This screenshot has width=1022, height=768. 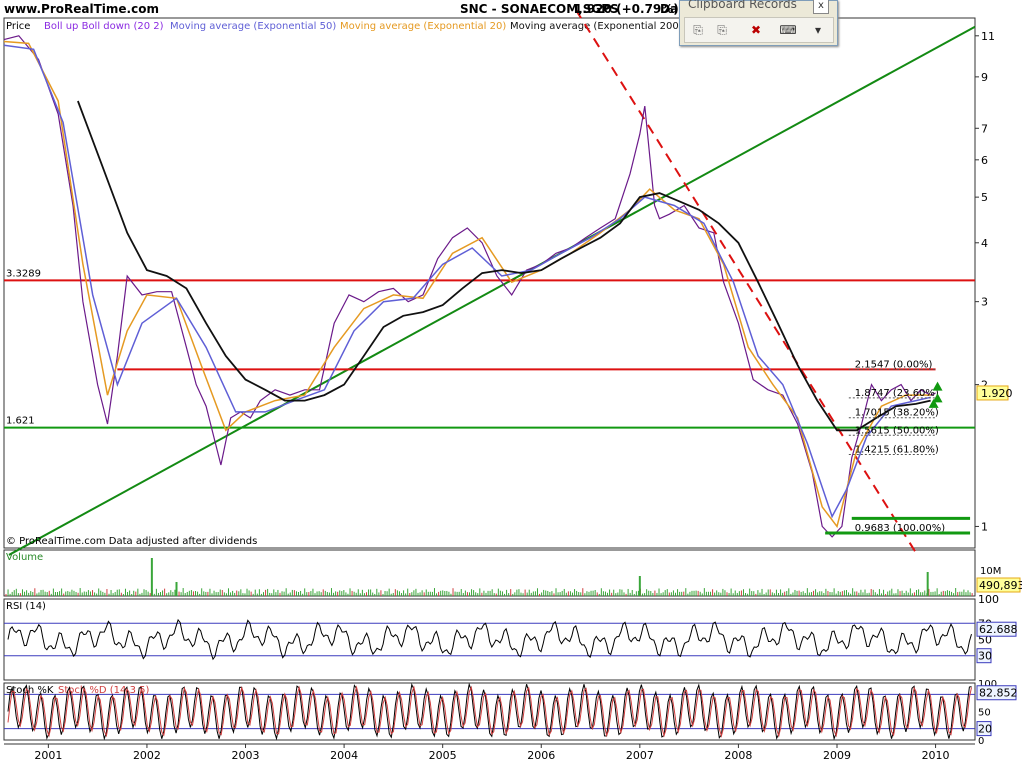 What do you see at coordinates (104, 26) in the screenshot?
I see `legend-item: Boll up Boll down (20 2)` at bounding box center [104, 26].